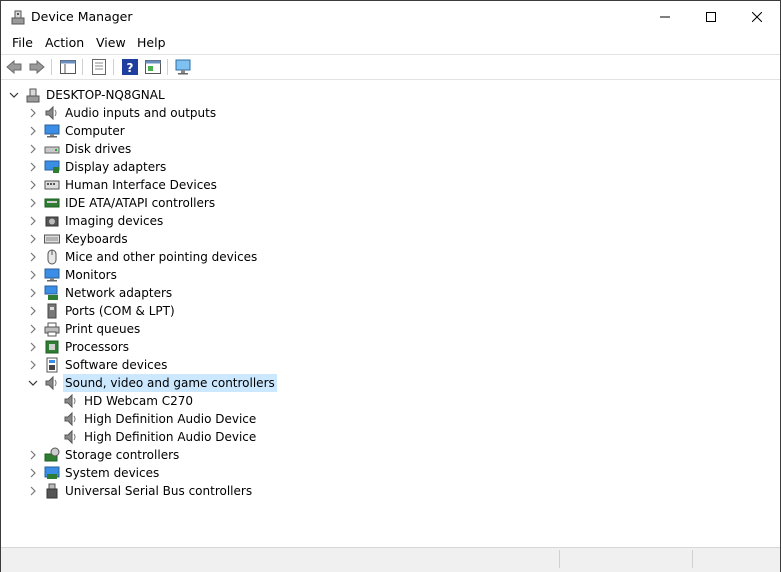 This screenshot has width=781, height=572. What do you see at coordinates (390, 185) in the screenshot?
I see `tree-category: Human Interface Devices` at bounding box center [390, 185].